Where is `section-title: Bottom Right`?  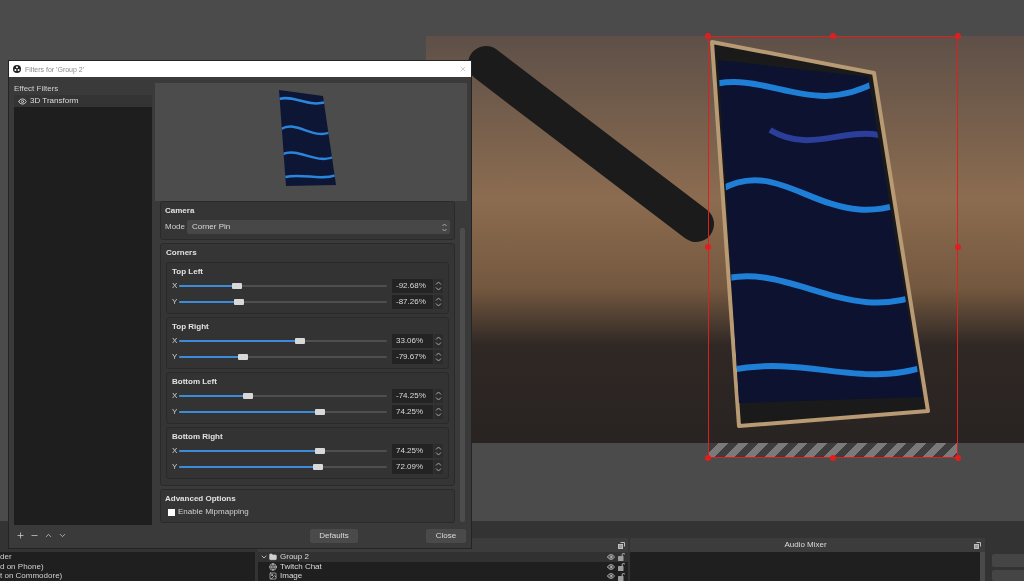 section-title: Bottom Right is located at coordinates (197, 437).